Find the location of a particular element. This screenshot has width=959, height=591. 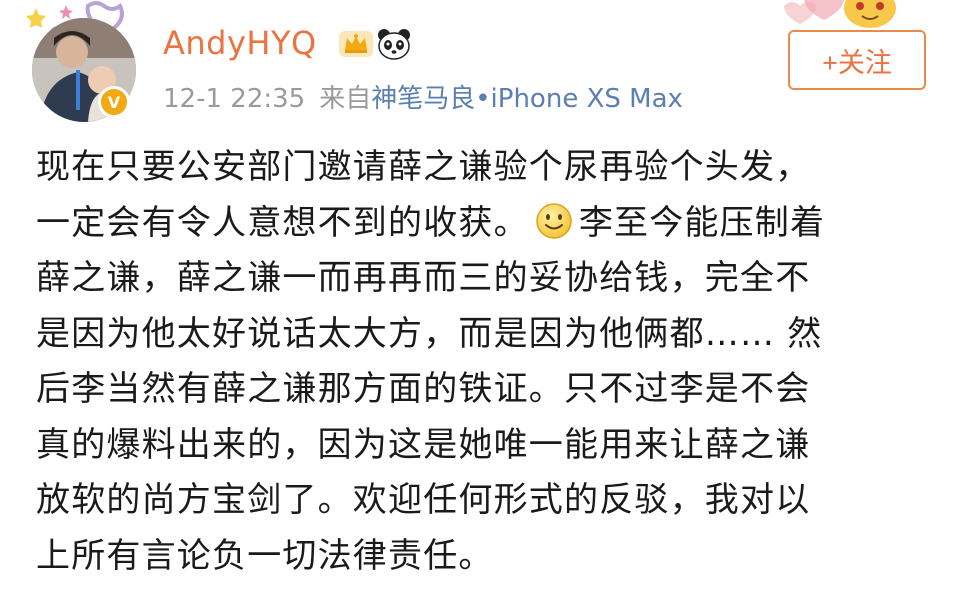

smile-icon is located at coordinates (554, 220).